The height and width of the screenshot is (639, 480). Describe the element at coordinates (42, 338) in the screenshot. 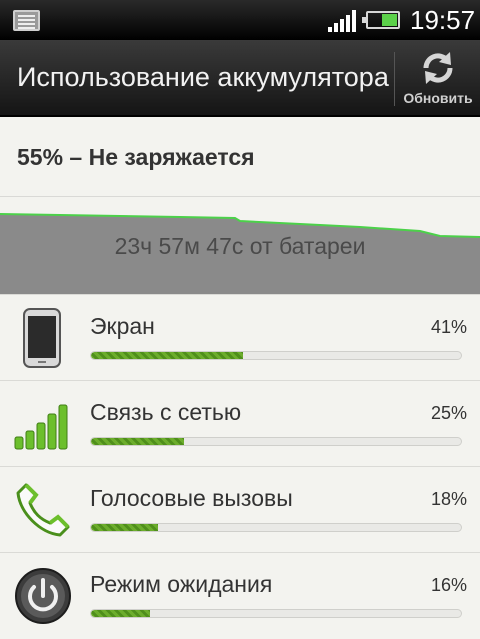

I see `phone-screen-icon` at that location.